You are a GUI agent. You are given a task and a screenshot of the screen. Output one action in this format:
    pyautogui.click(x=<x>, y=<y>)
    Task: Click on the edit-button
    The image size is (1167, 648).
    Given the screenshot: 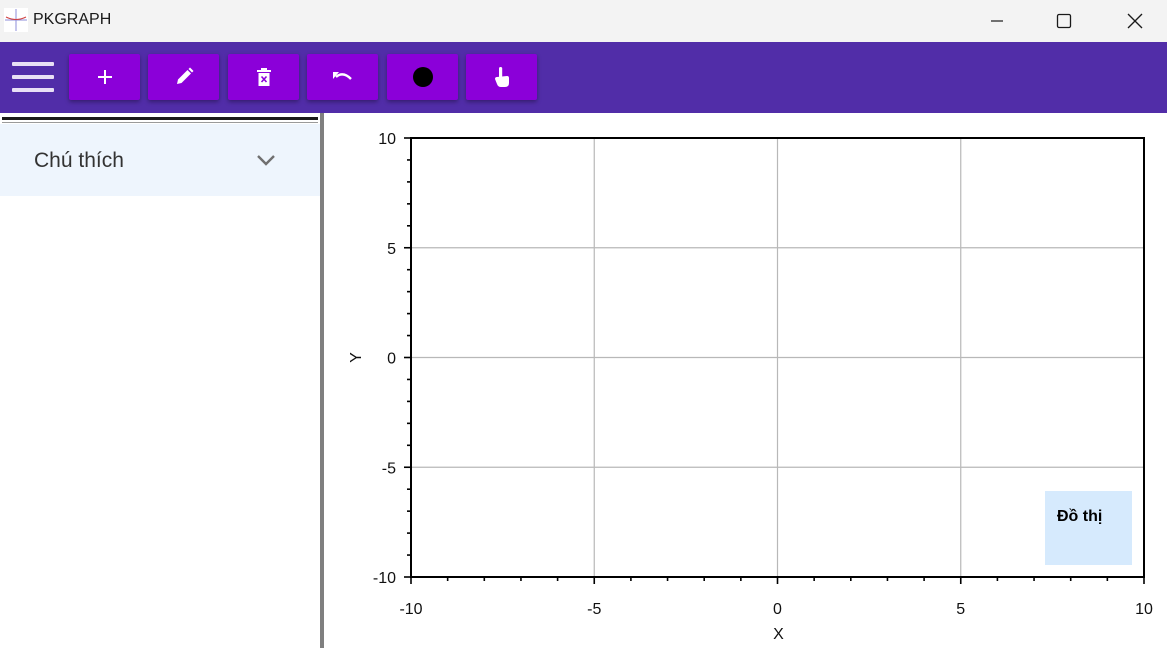 What is the action you would take?
    pyautogui.click(x=183, y=77)
    